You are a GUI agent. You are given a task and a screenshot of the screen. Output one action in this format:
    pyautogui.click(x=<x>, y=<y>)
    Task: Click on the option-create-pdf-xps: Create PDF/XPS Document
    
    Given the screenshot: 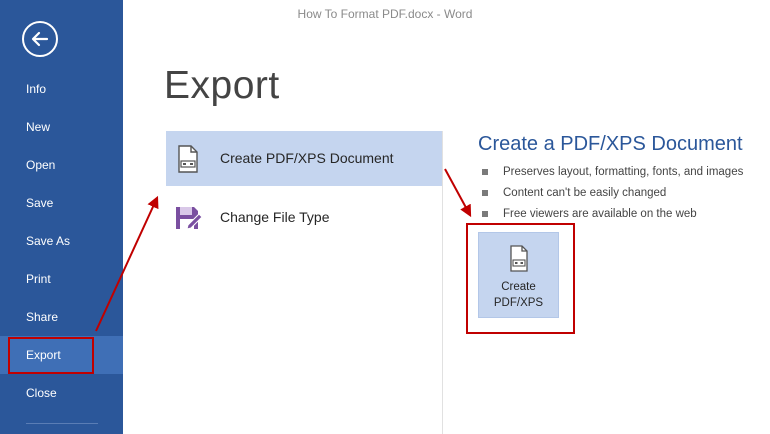 What is the action you would take?
    pyautogui.click(x=304, y=158)
    